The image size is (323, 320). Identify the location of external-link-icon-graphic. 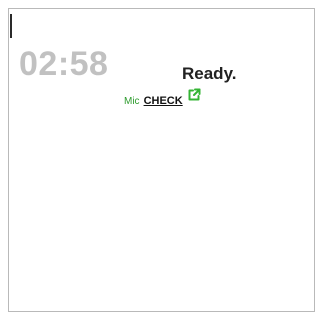
(194, 94).